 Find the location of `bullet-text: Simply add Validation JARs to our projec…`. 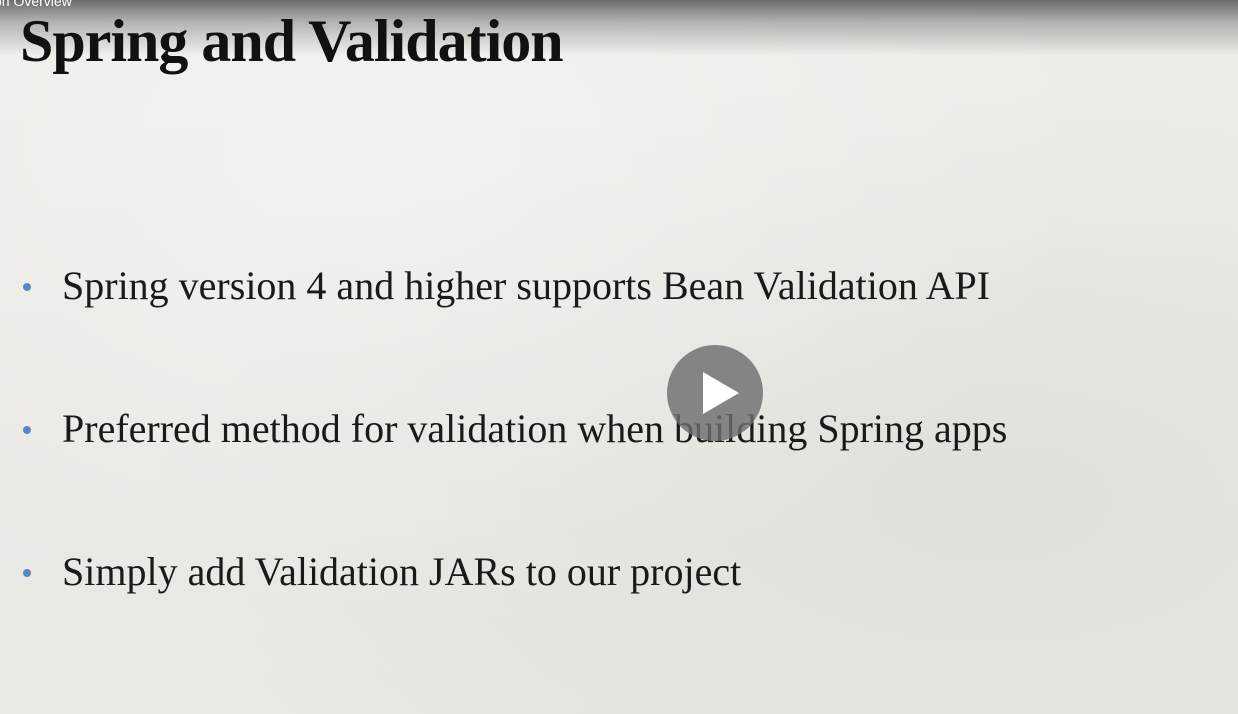

bullet-text: Simply add Validation JARs to our projec… is located at coordinates (402, 571).